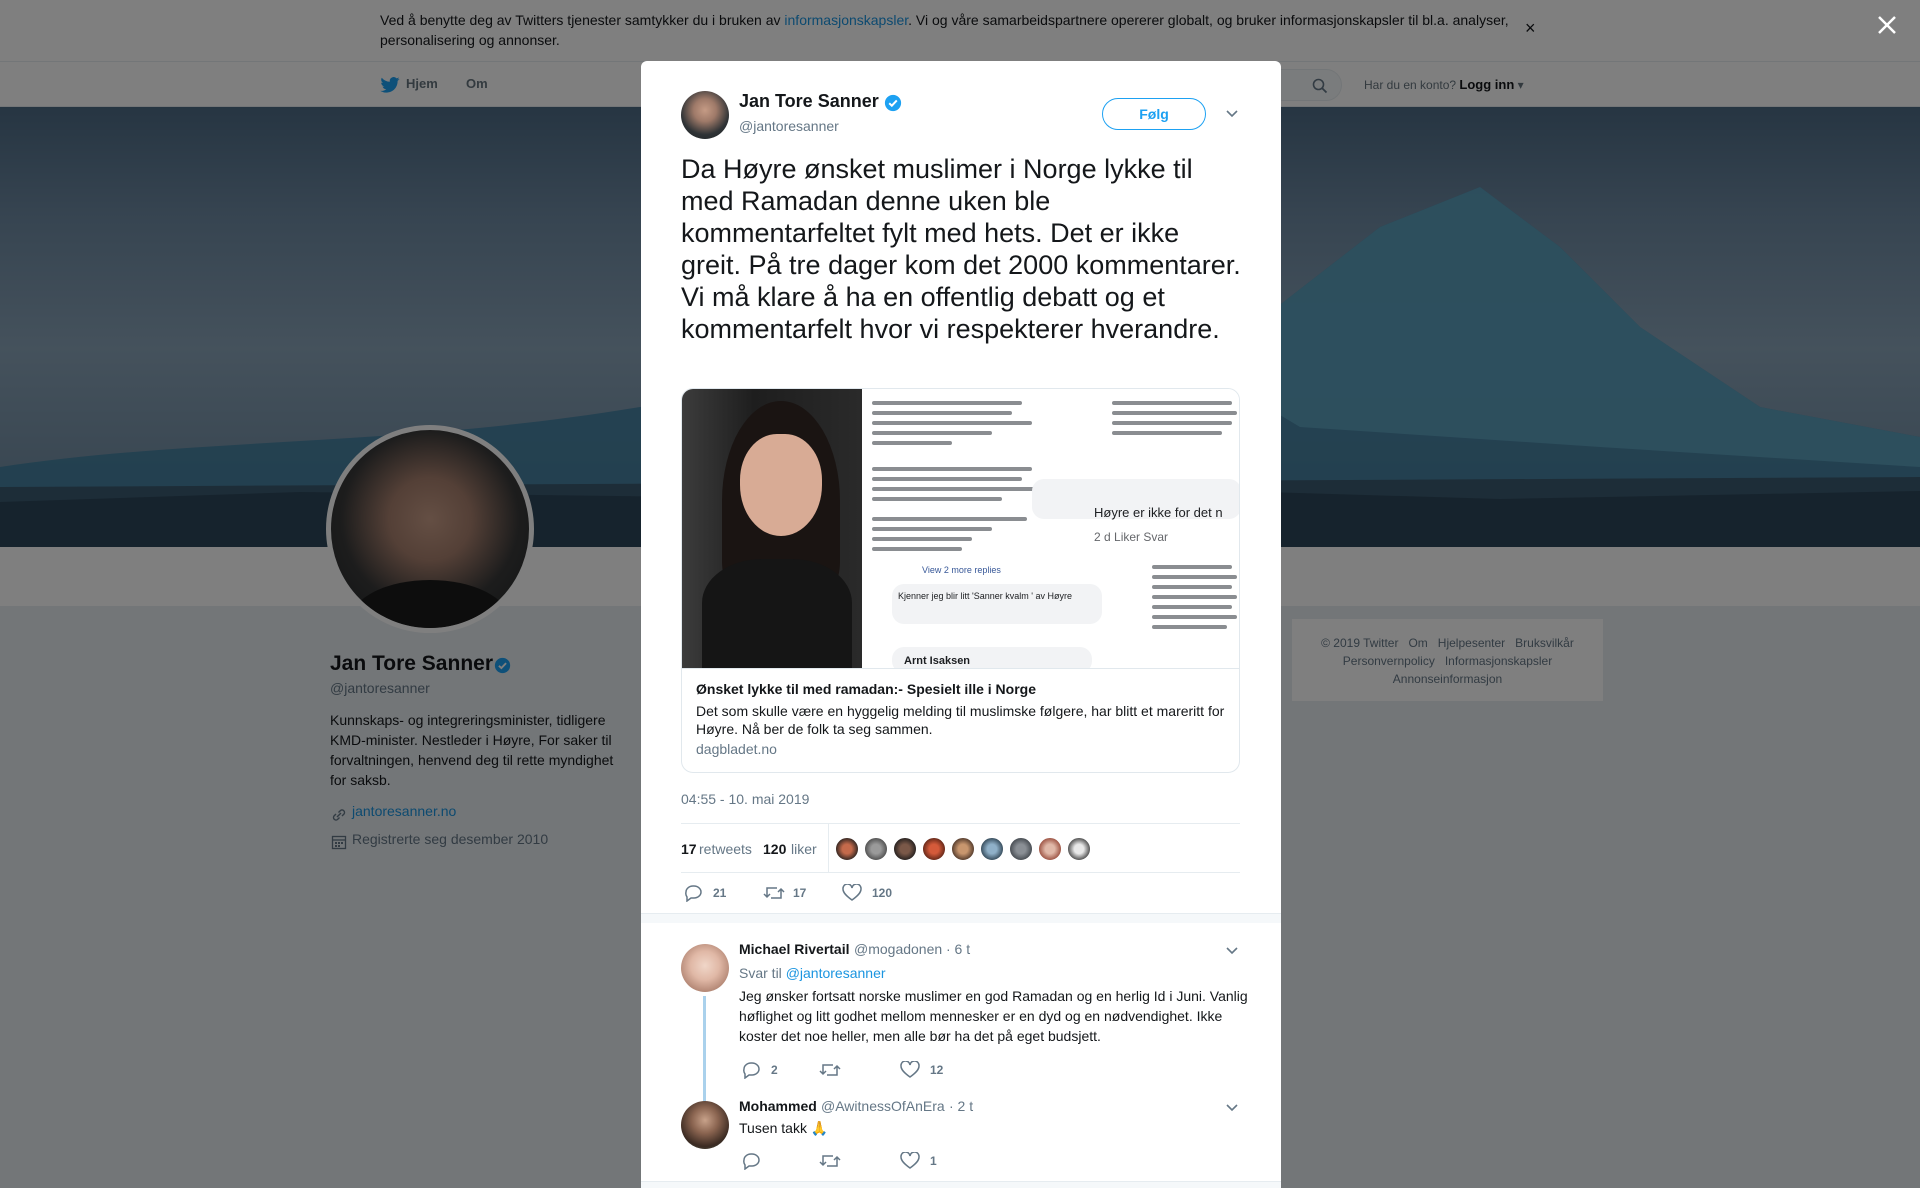 This screenshot has height=1188, width=1920. What do you see at coordinates (745, 799) in the screenshot?
I see `tweet-timestamp: 04:55 - 10. mai 2019` at bounding box center [745, 799].